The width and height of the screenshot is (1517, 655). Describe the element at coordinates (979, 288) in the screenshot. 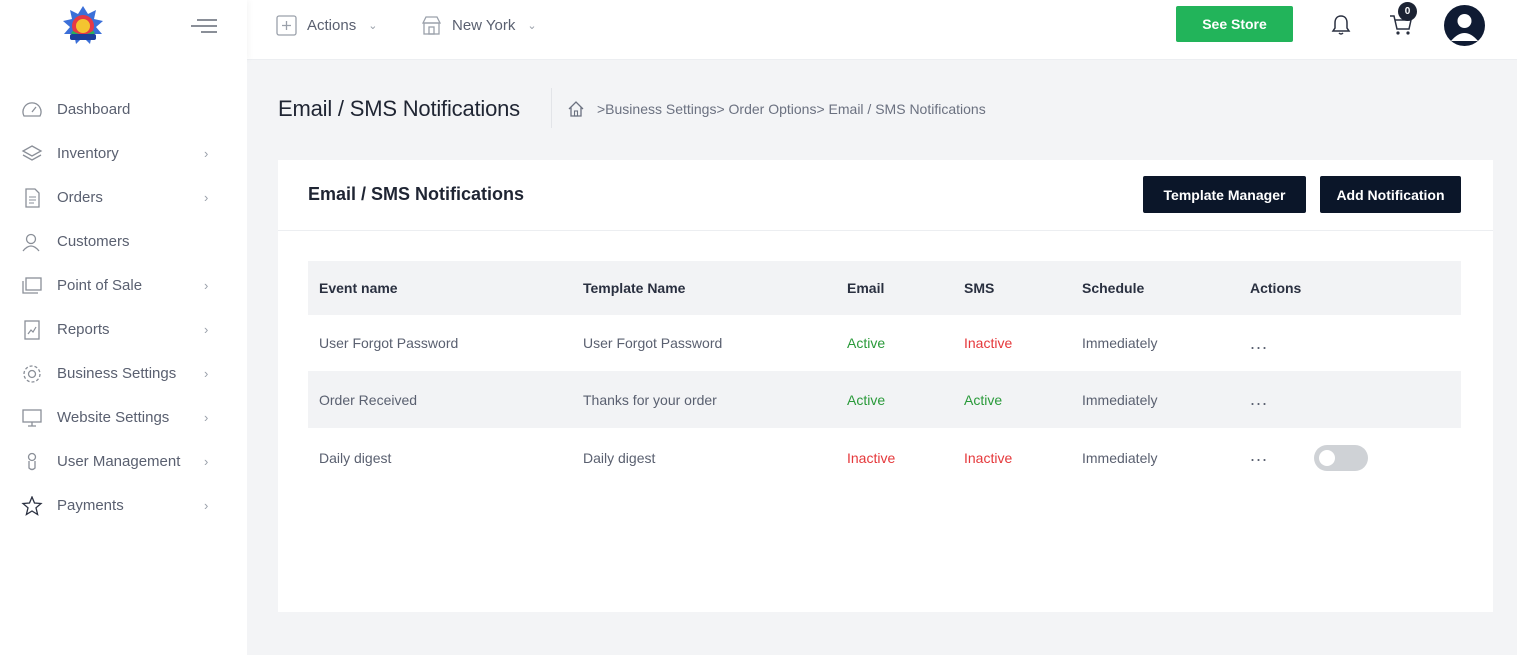

I see `column-header-sms: SMS` at that location.